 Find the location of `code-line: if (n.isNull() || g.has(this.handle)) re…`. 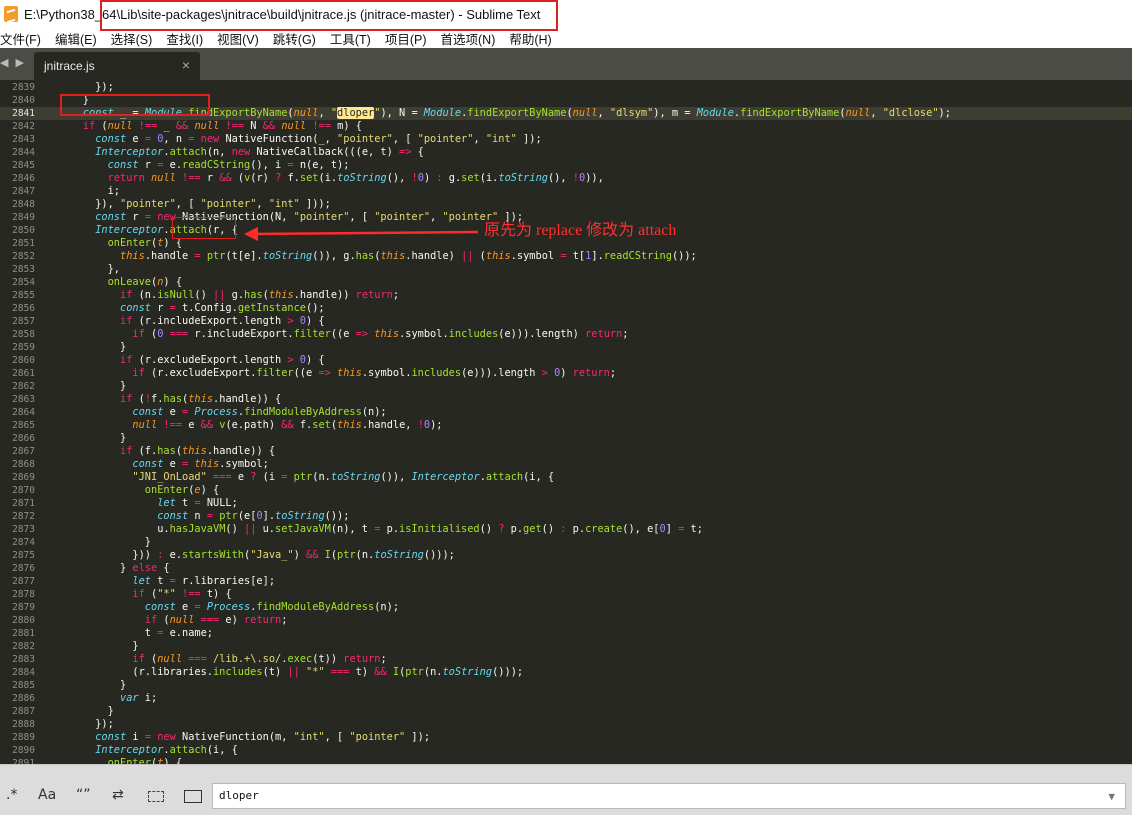

code-line: if (n.isNull() || g.has(this.handle)) re… is located at coordinates (228, 295).